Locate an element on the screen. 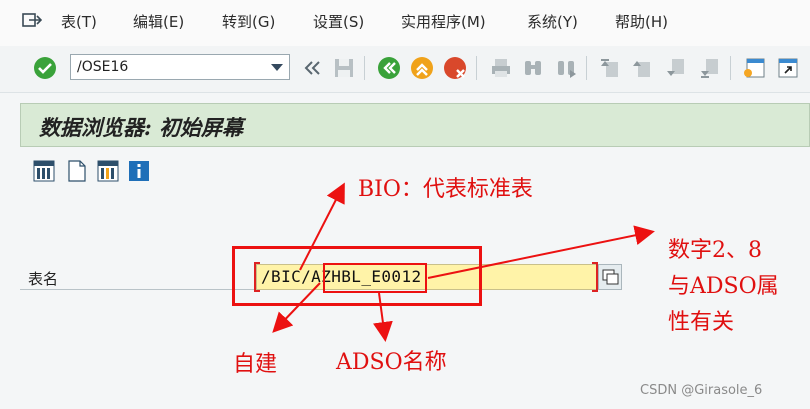 Image resolution: width=810 pixels, height=409 pixels. command-dropdown-icon is located at coordinates (277, 67).